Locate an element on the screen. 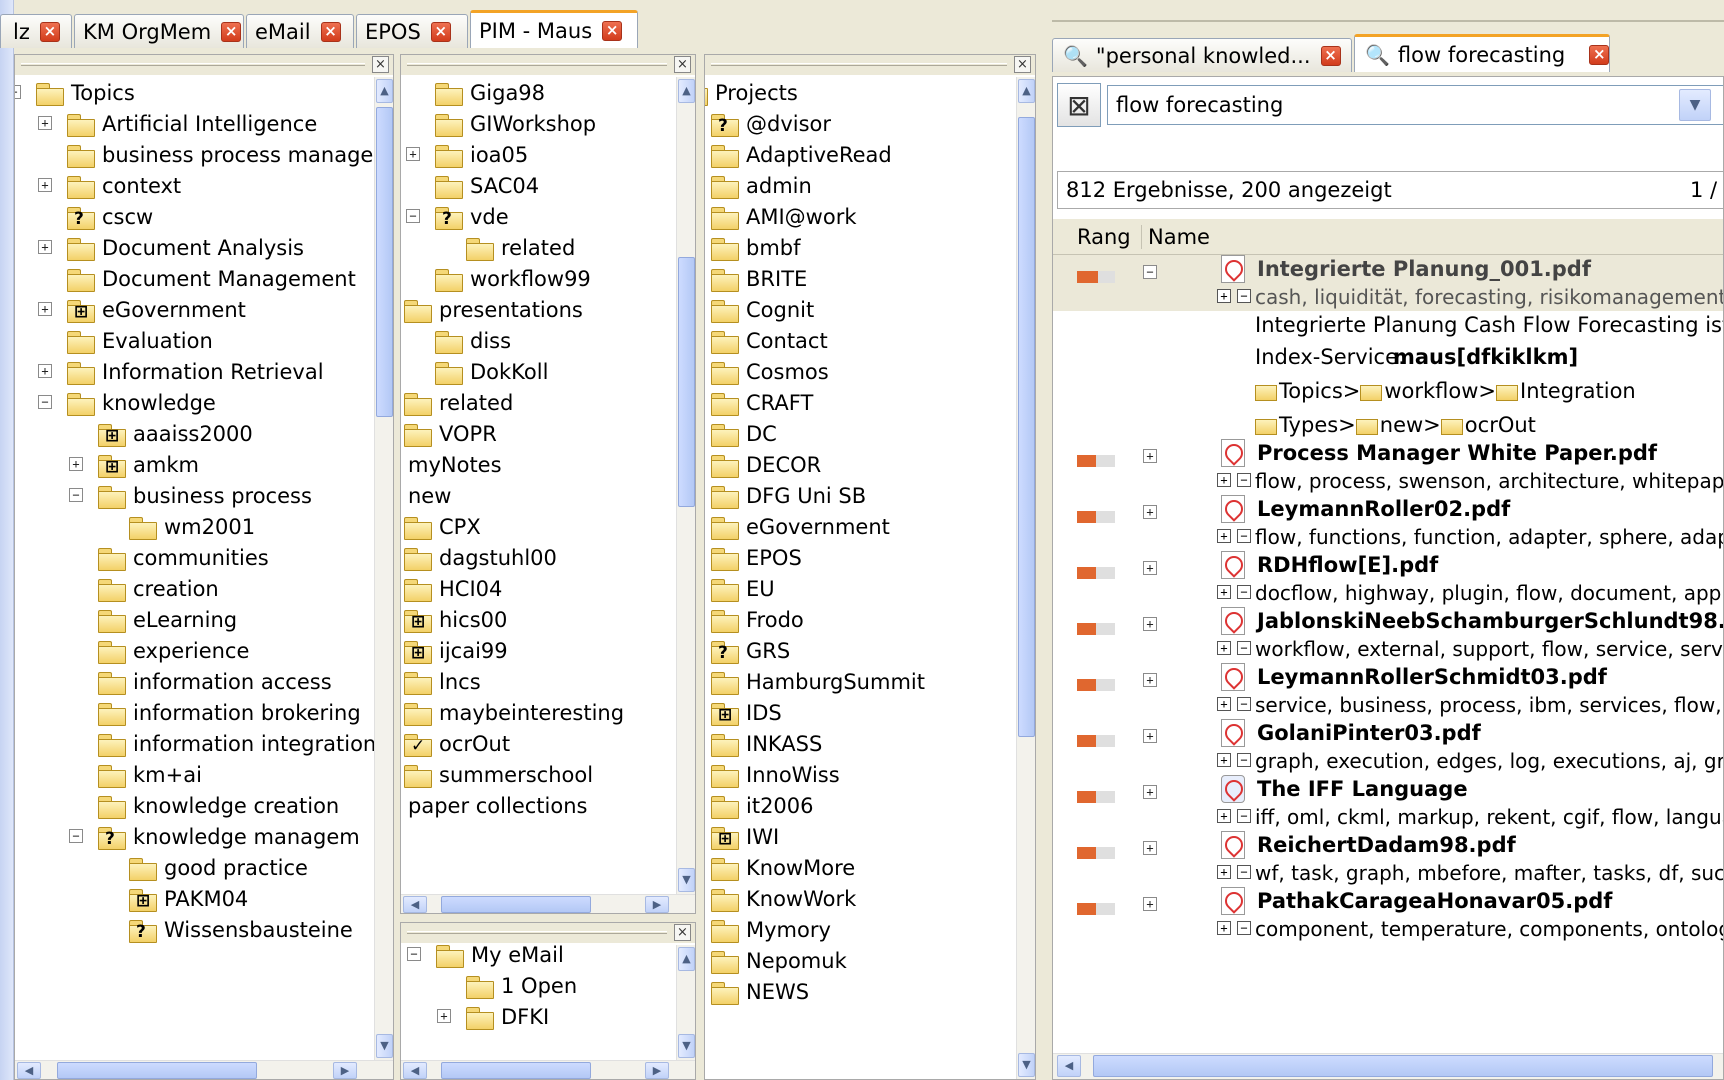 The image size is (1724, 1080). tree-node-my-email: − My eMail is located at coordinates (485, 957).